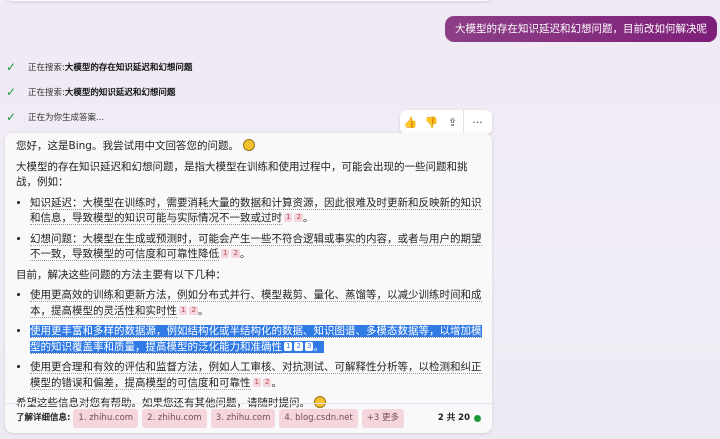  I want to click on status-dot-icon, so click(477, 418).